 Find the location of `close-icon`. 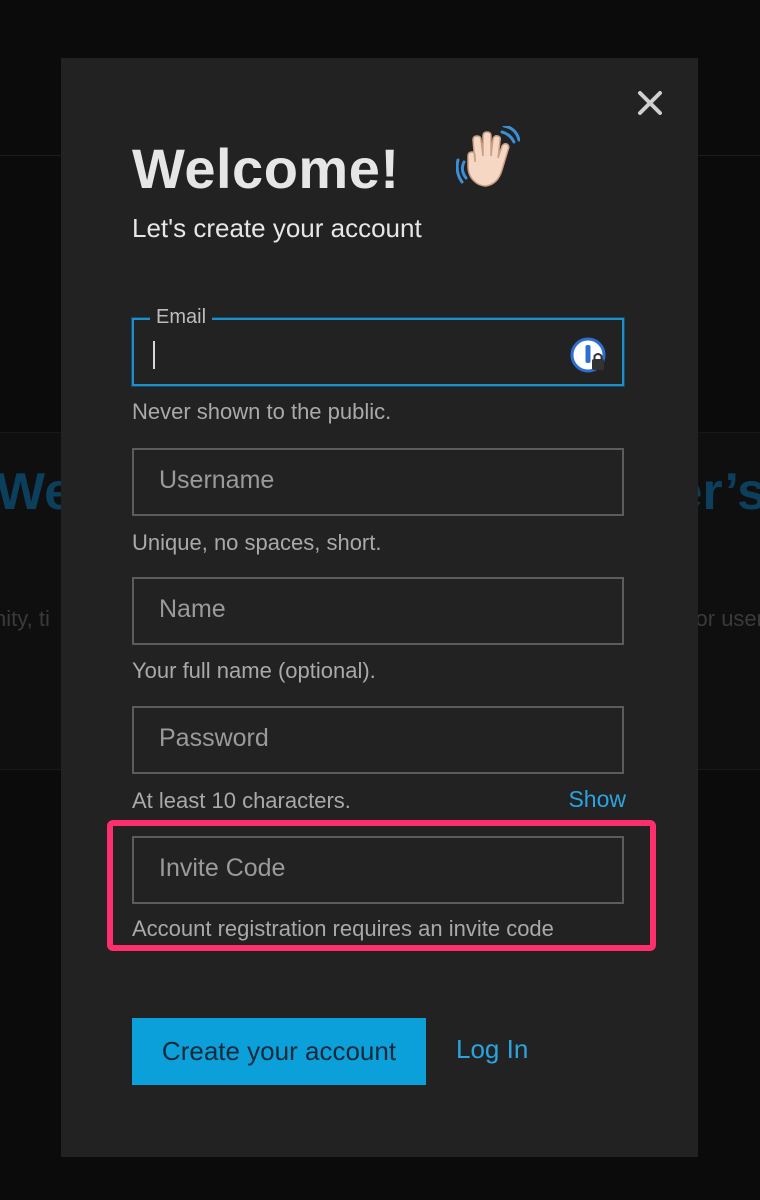

close-icon is located at coordinates (650, 103).